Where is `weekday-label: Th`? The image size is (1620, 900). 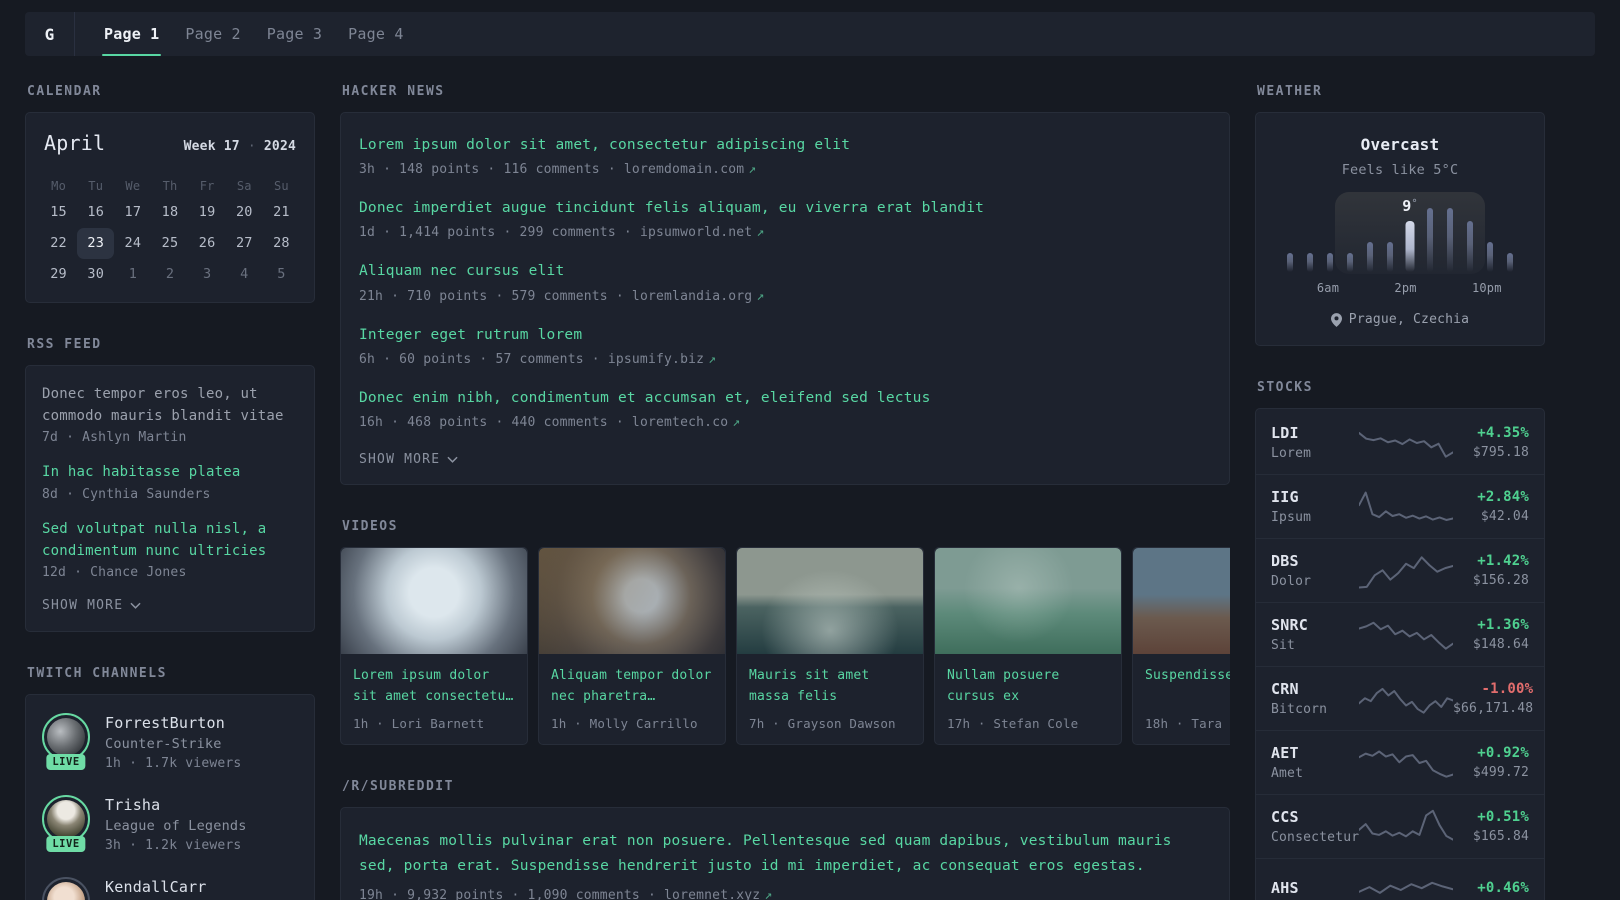
weekday-label: Th is located at coordinates (170, 186).